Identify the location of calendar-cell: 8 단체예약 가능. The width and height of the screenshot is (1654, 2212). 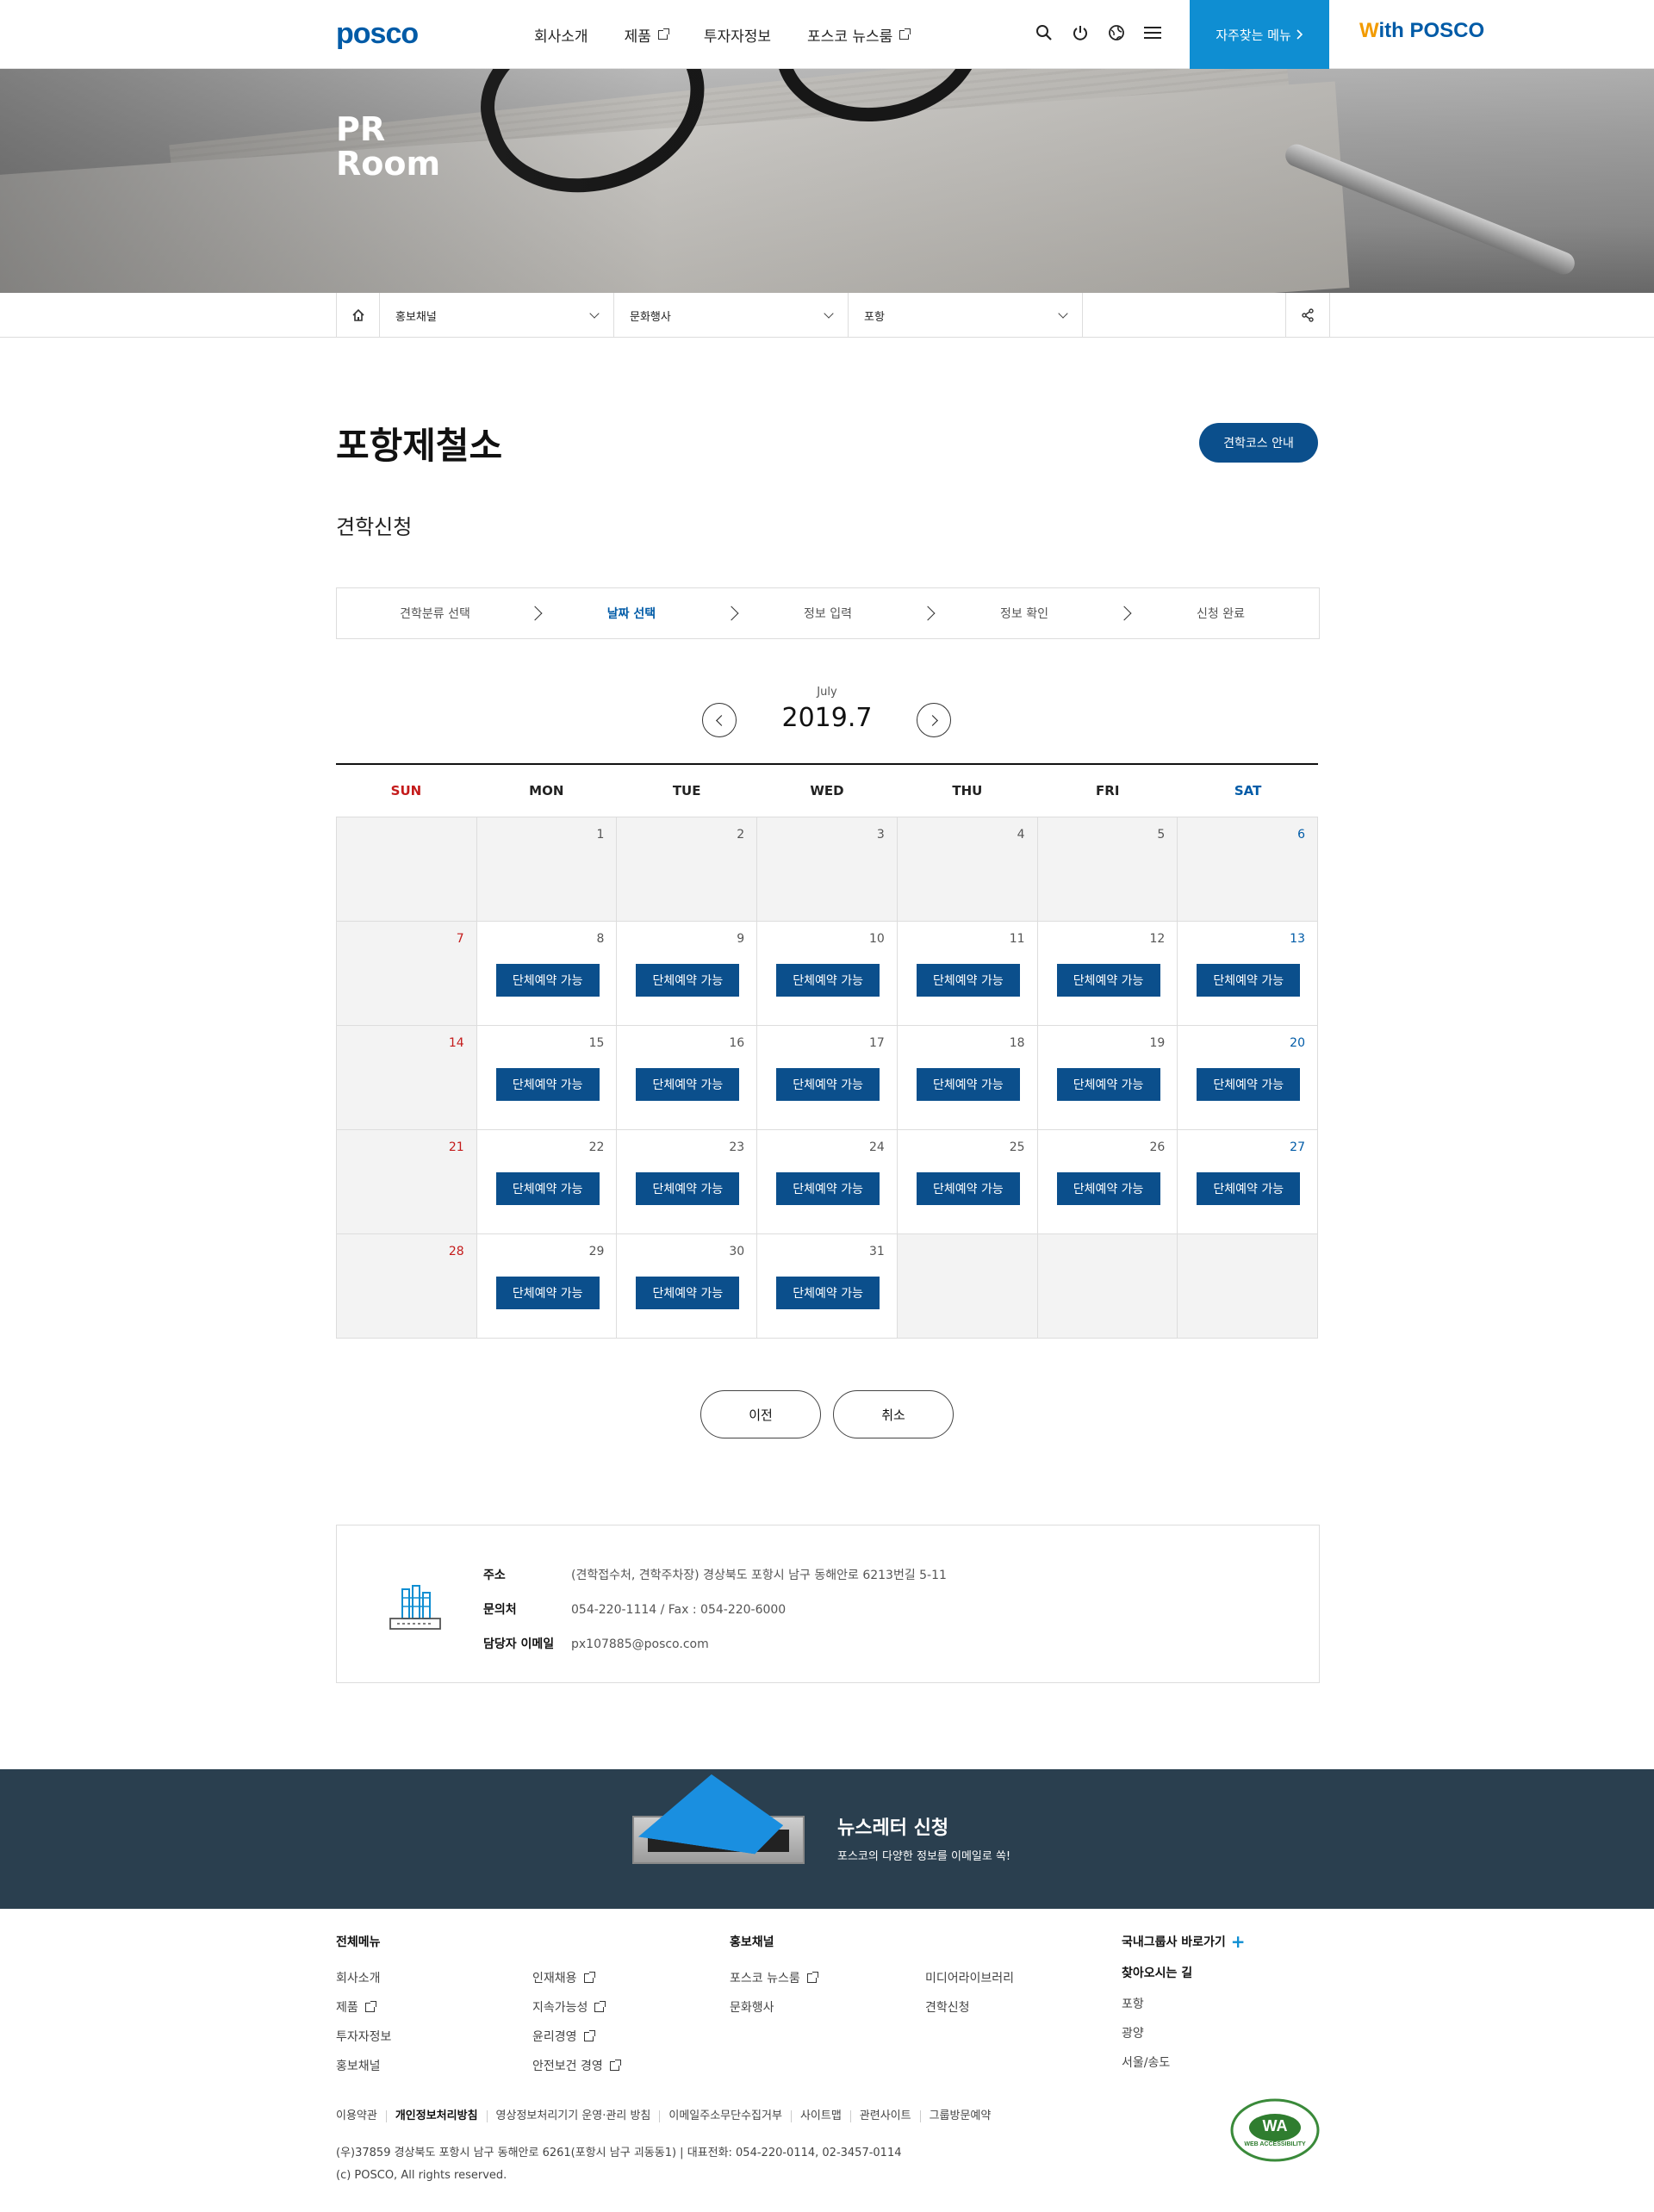
(547, 974).